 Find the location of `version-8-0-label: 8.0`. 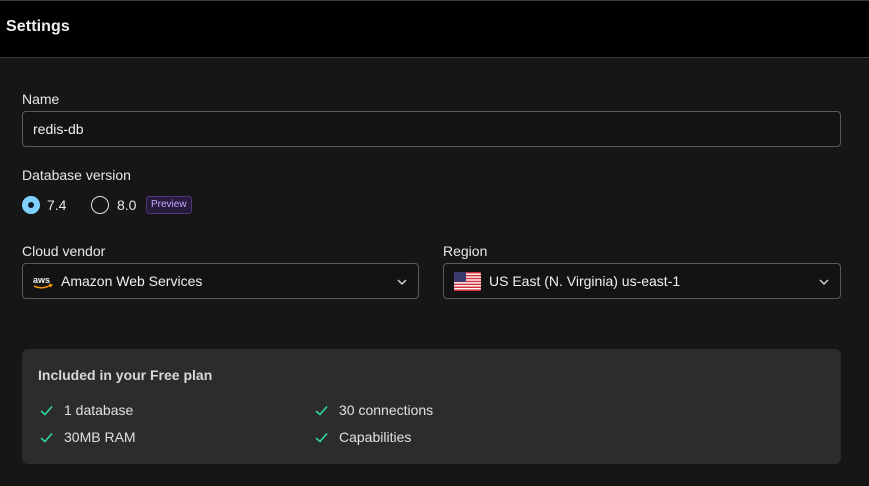

version-8-0-label: 8.0 is located at coordinates (126, 205).